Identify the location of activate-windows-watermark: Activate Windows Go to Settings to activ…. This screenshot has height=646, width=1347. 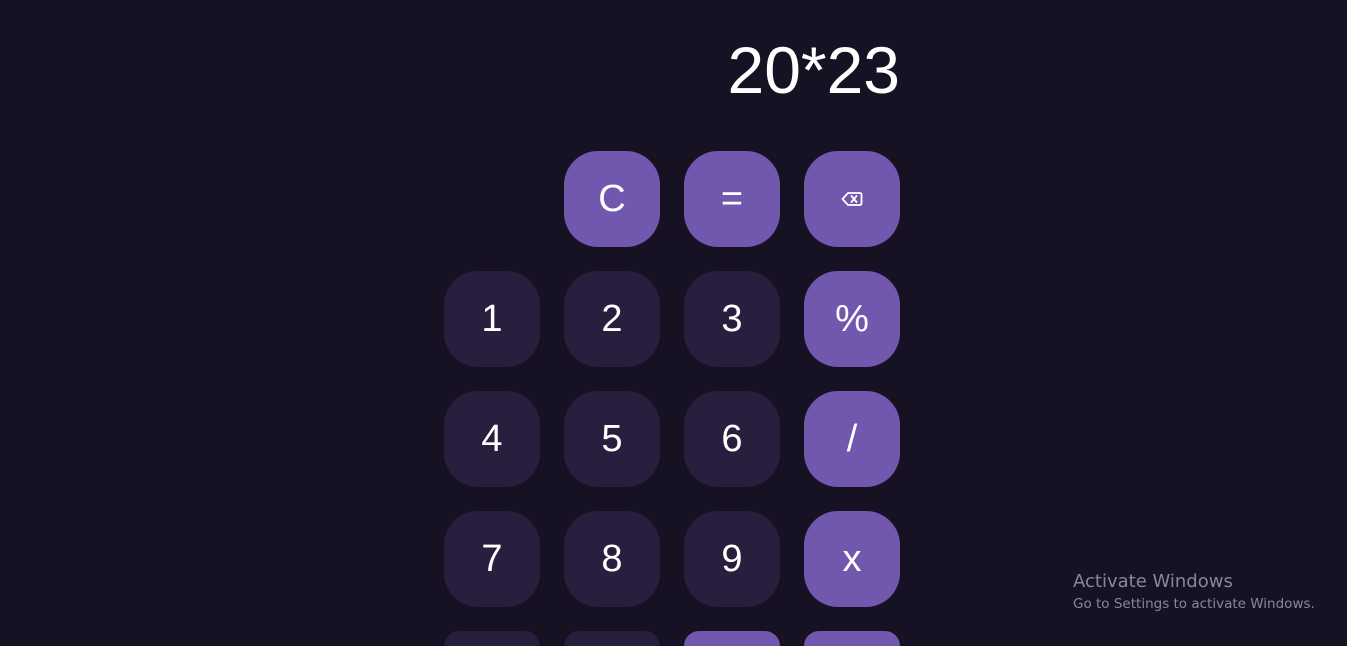
(1194, 592).